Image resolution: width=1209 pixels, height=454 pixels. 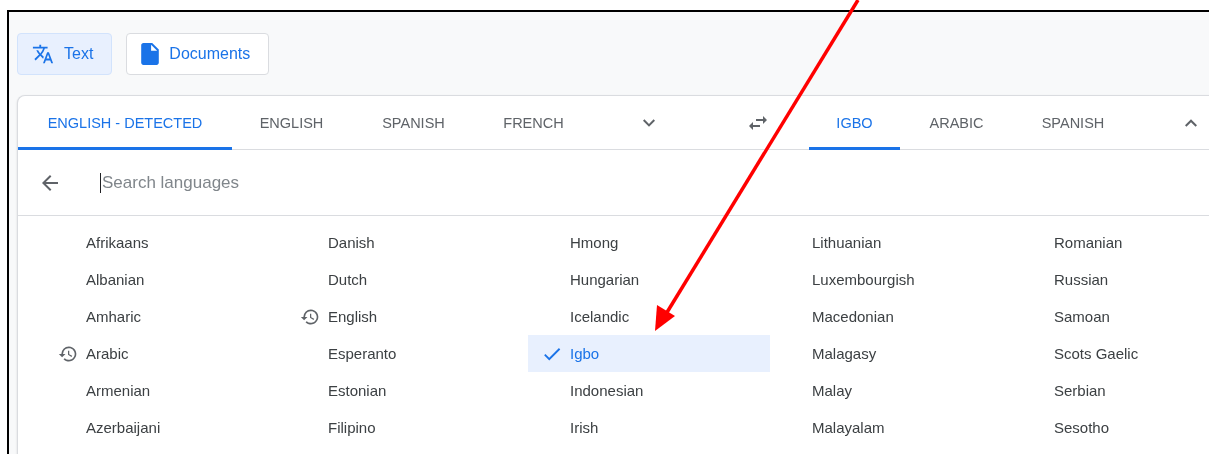 What do you see at coordinates (353, 316) in the screenshot?
I see `language-name: English` at bounding box center [353, 316].